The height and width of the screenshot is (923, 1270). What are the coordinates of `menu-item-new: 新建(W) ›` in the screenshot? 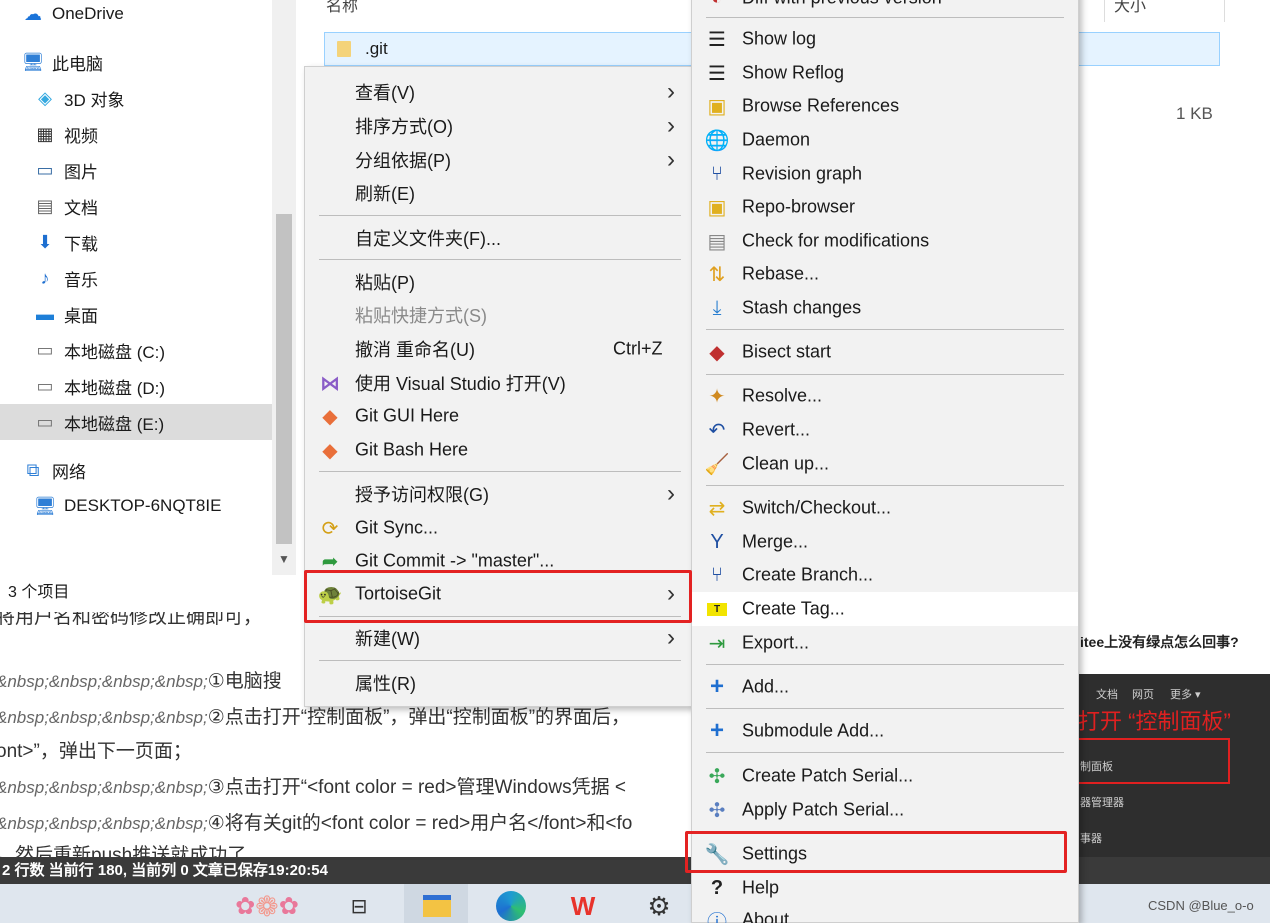 It's located at (499, 638).